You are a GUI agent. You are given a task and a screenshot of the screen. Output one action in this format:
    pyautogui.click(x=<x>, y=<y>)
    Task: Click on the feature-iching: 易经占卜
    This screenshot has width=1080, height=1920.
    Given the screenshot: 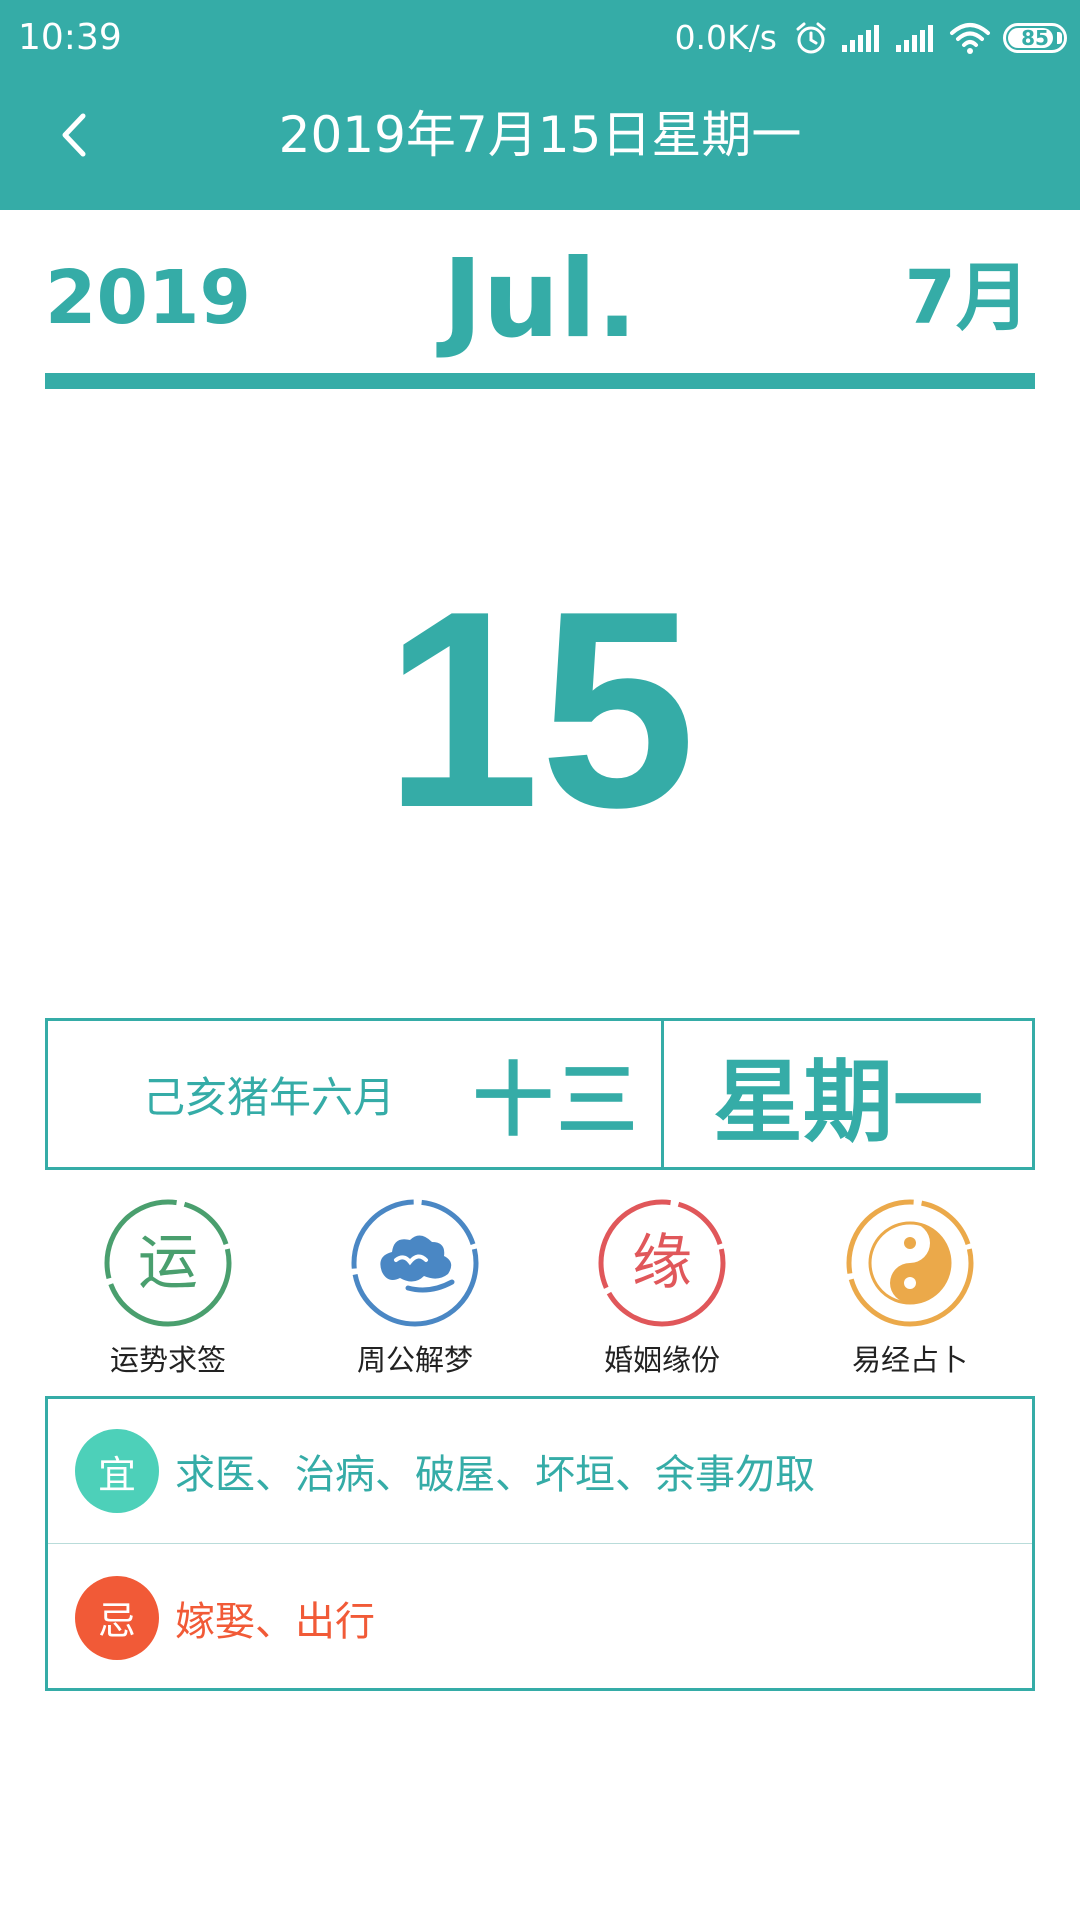 What is the action you would take?
    pyautogui.click(x=910, y=1291)
    